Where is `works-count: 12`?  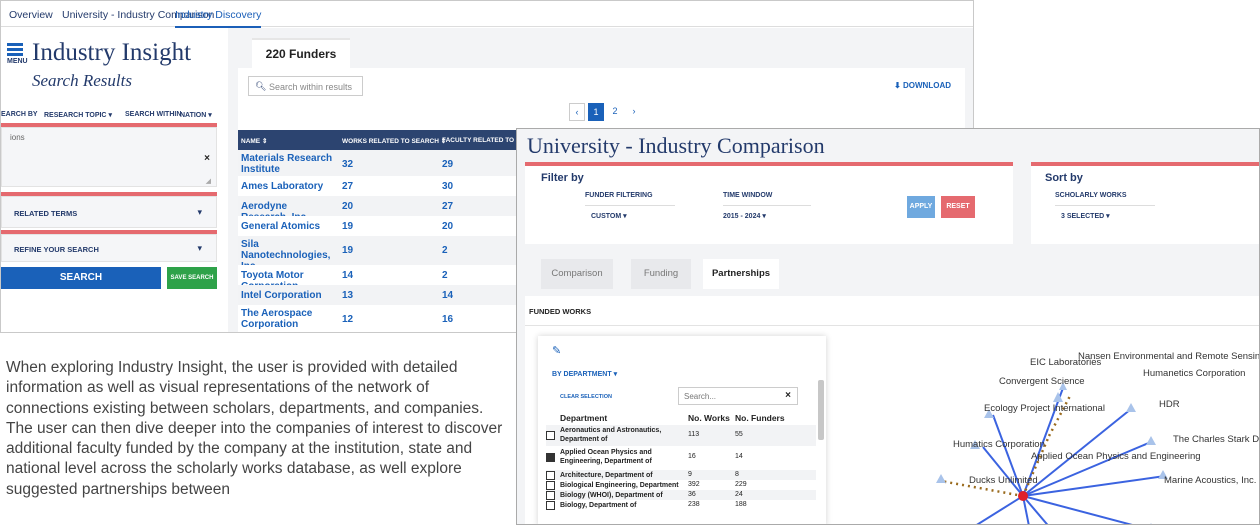 works-count: 12 is located at coordinates (348, 319).